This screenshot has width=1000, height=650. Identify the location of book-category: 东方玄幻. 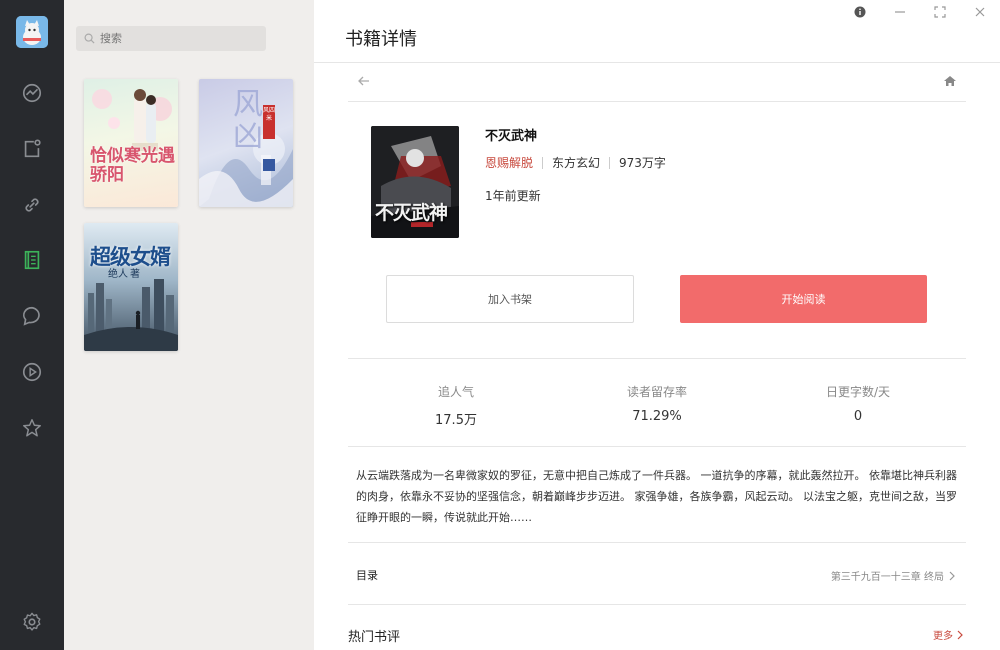
(576, 163).